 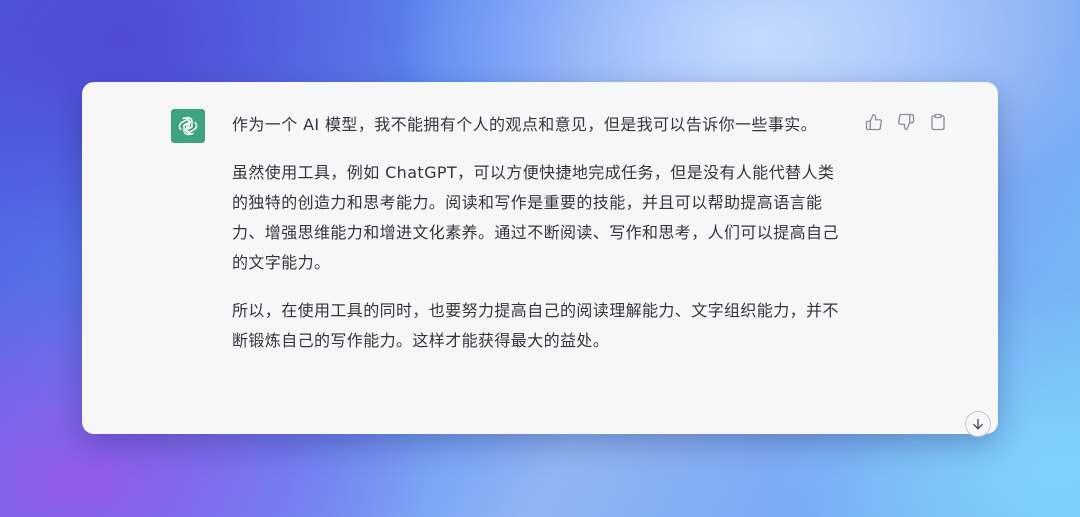 I want to click on thumbs-up-button, so click(x=874, y=122).